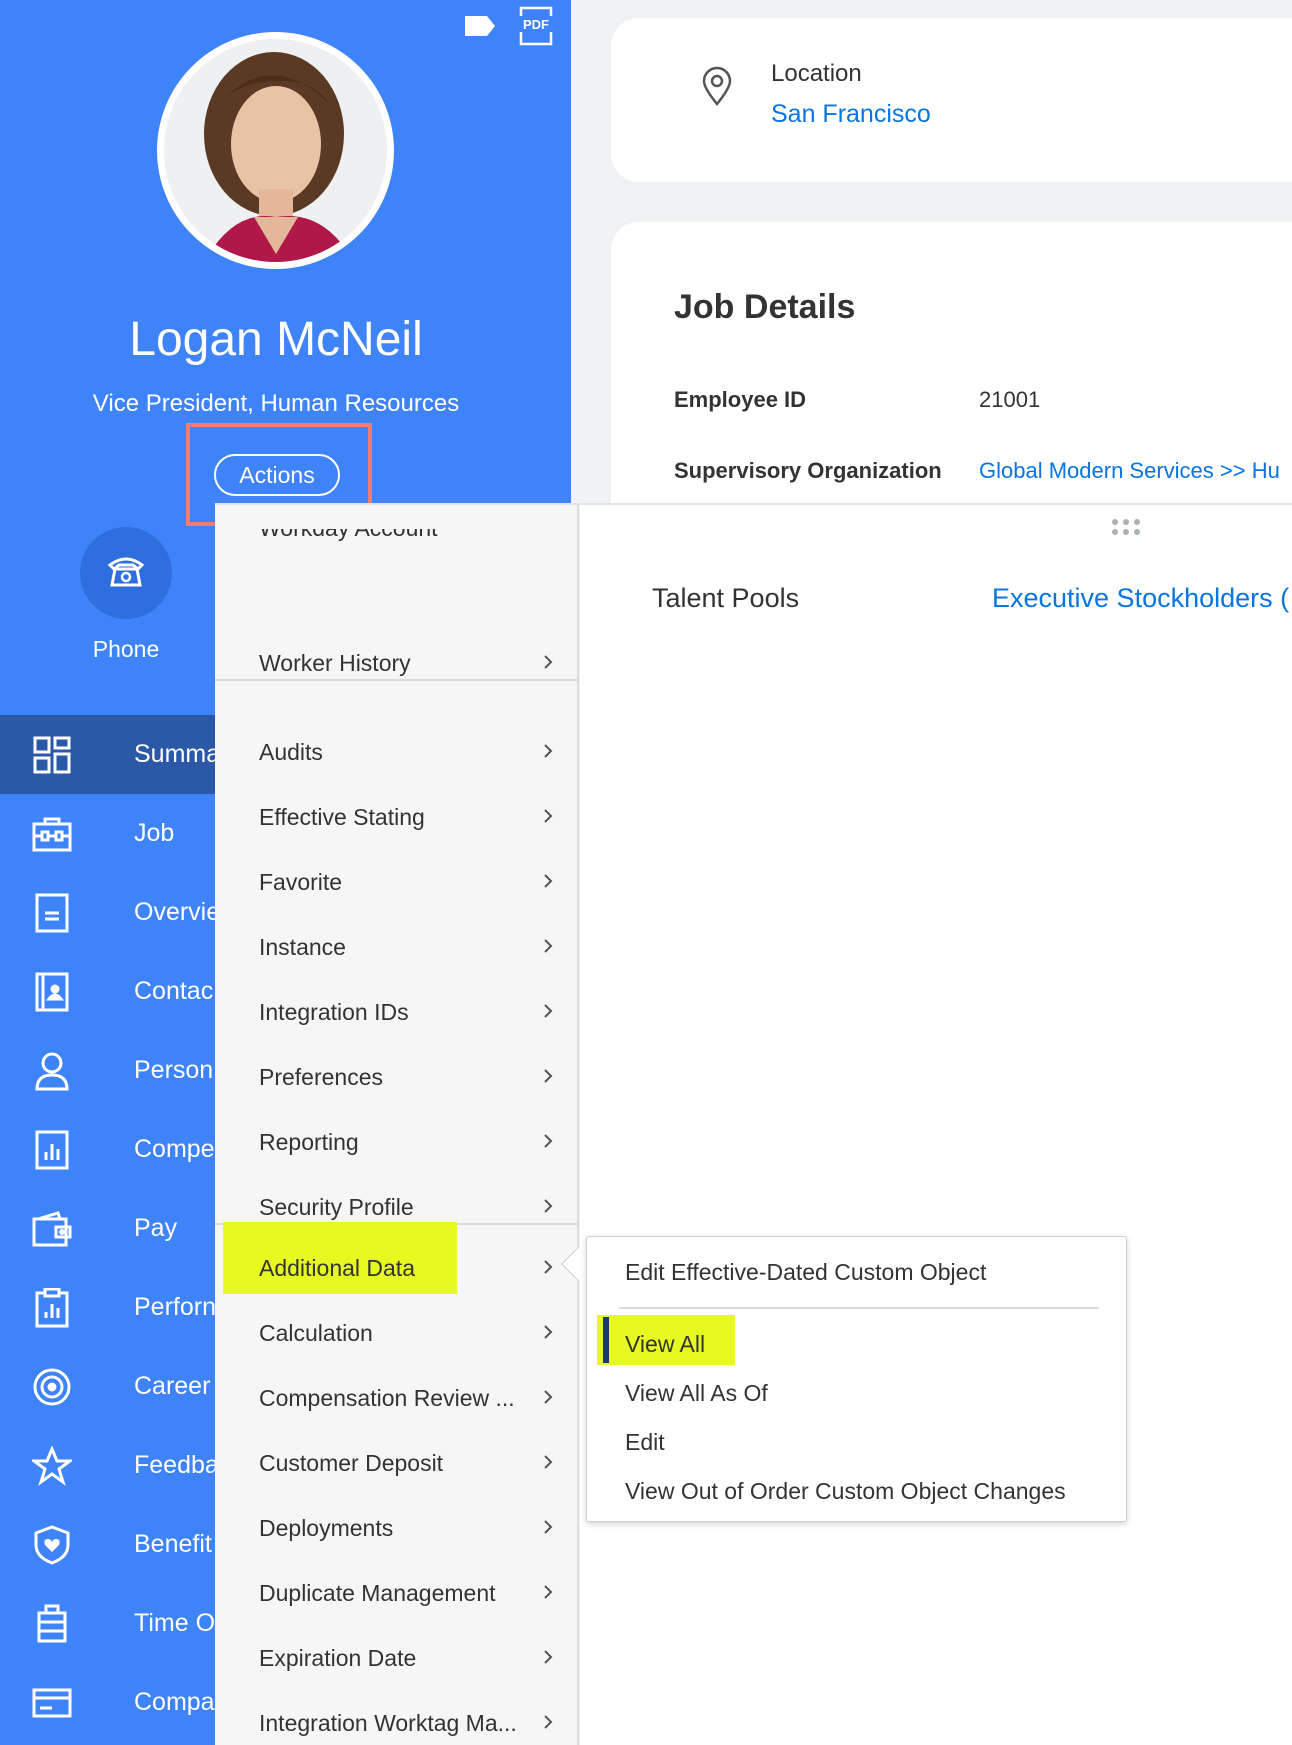 Image resolution: width=1292 pixels, height=1745 pixels. What do you see at coordinates (396, 1658) in the screenshot?
I see `menu-item-expiration-date: Expiration Date` at bounding box center [396, 1658].